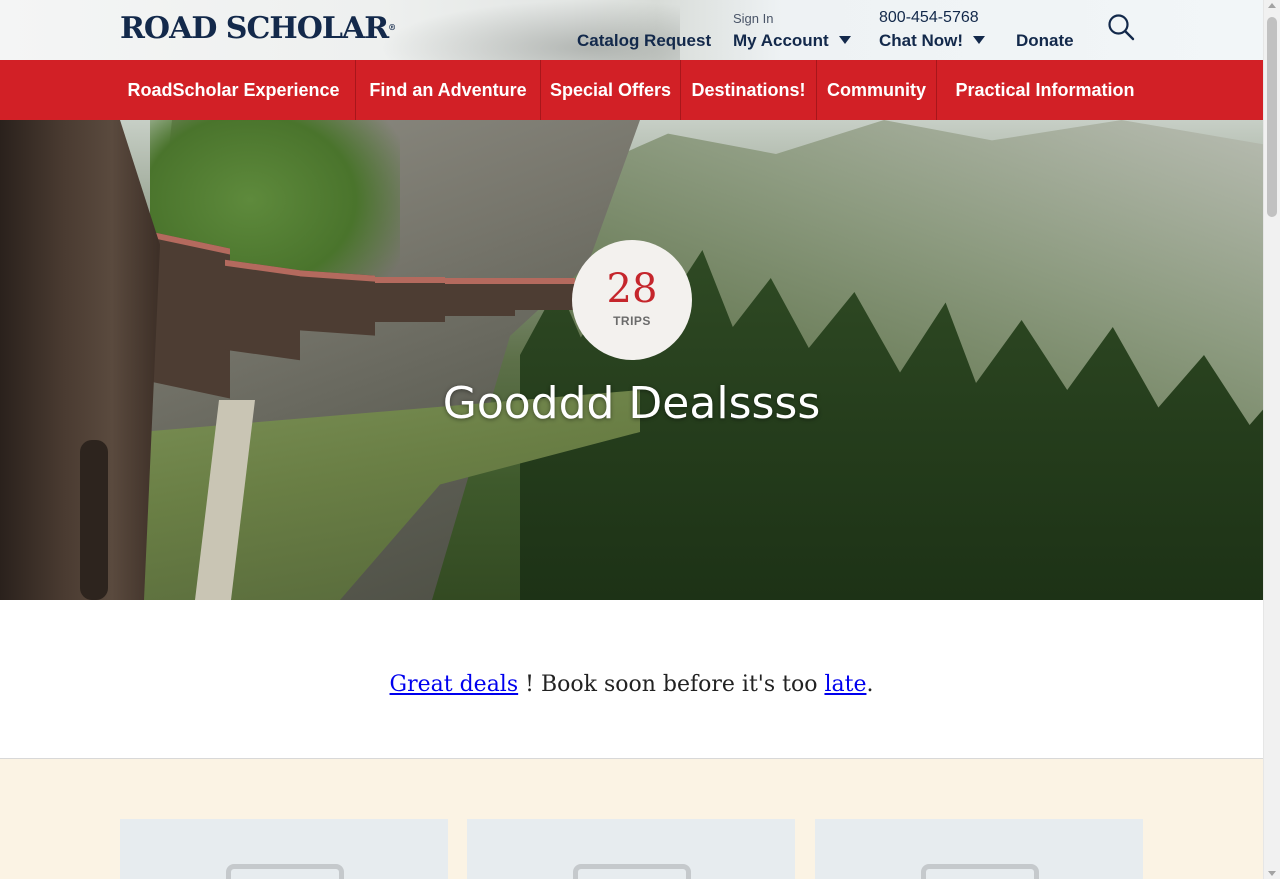  What do you see at coordinates (1121, 27) in the screenshot?
I see `search-icon` at bounding box center [1121, 27].